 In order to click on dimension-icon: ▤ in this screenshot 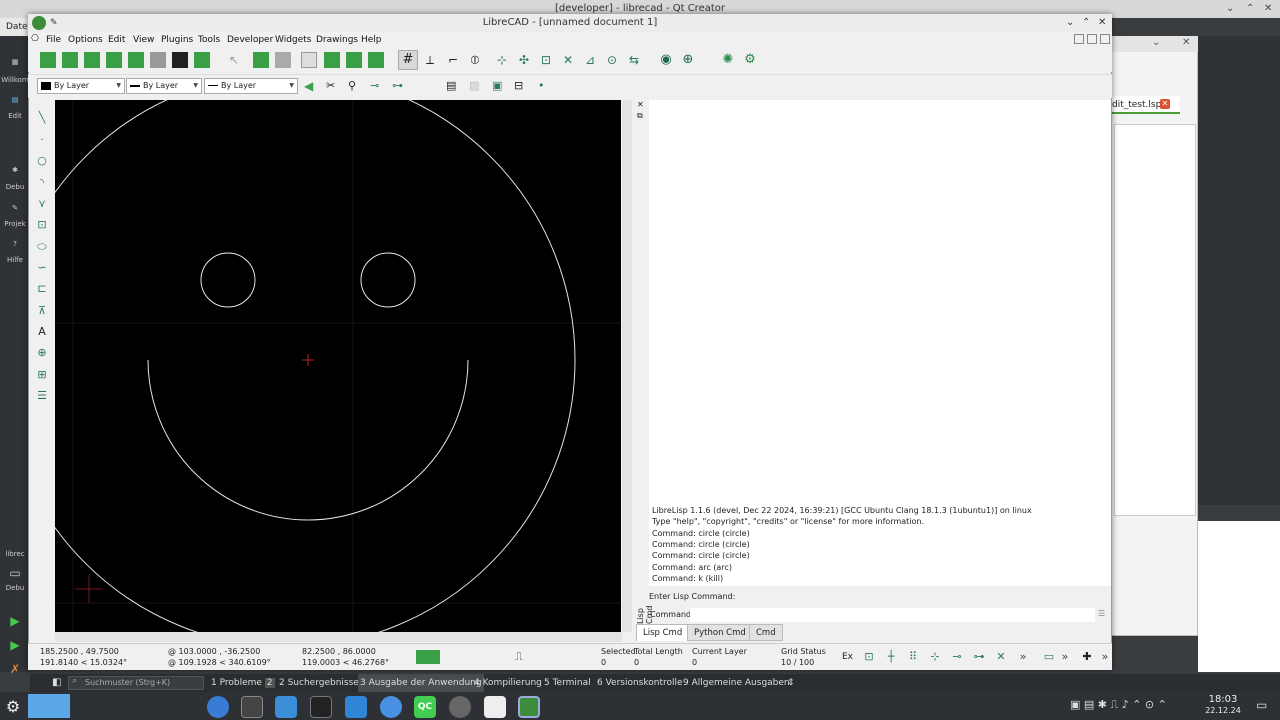, I will do `click(451, 85)`.